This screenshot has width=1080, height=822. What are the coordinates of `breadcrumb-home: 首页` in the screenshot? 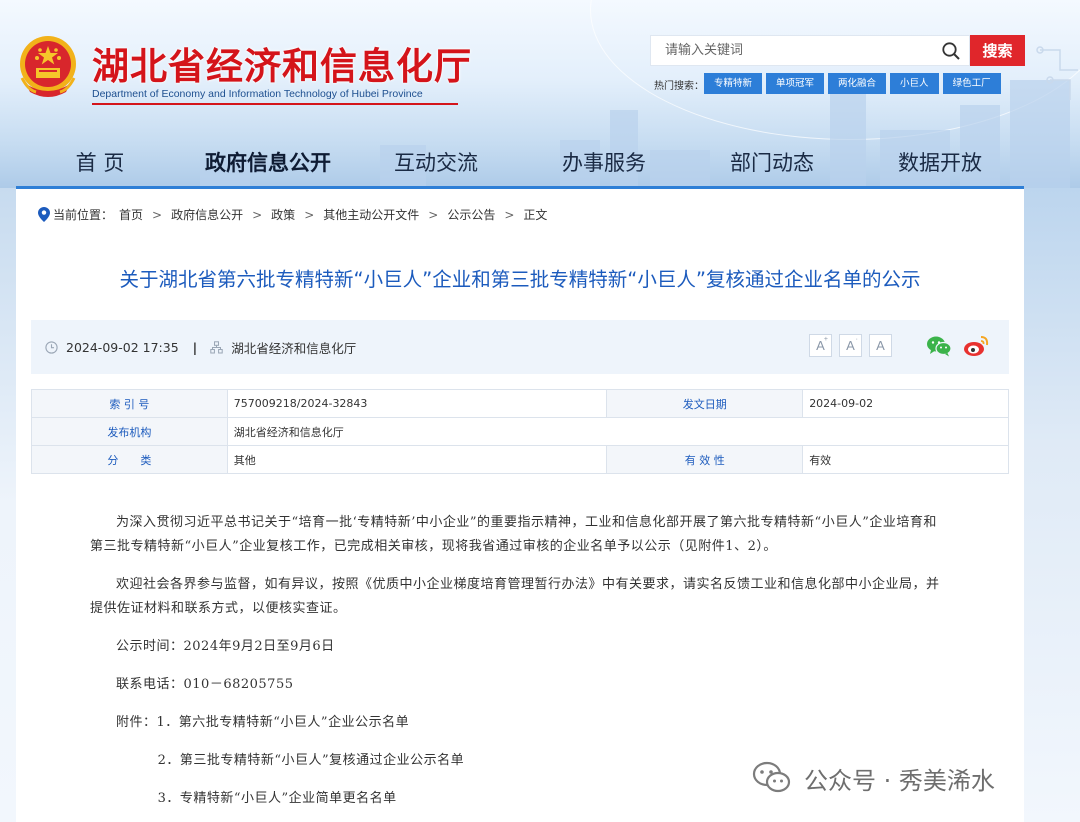 It's located at (131, 214).